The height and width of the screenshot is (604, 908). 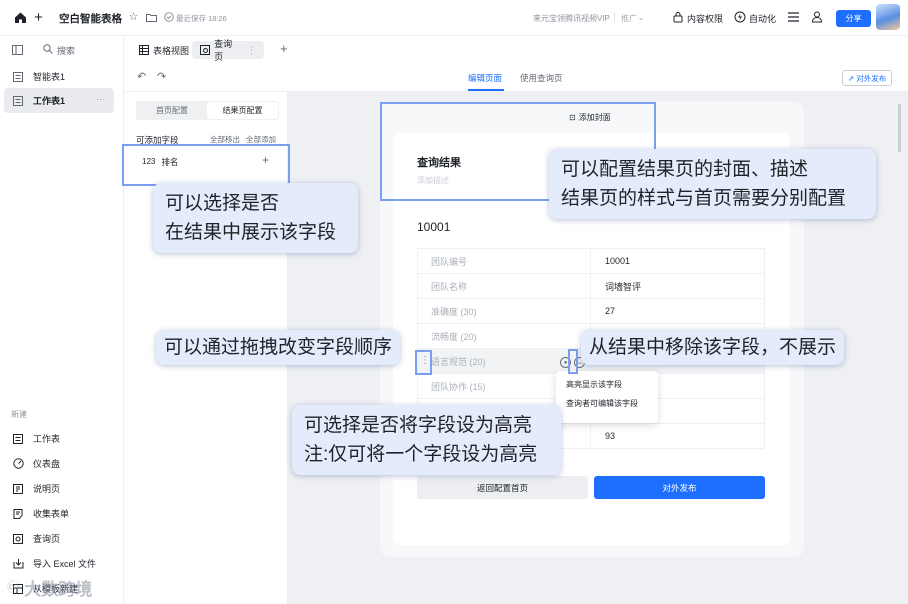 I want to click on saved-check-icon, so click(x=169, y=17).